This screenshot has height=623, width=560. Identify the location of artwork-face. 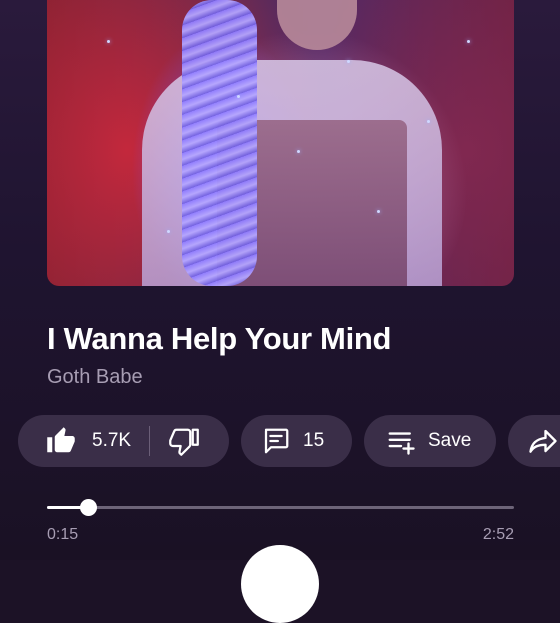
(317, 25).